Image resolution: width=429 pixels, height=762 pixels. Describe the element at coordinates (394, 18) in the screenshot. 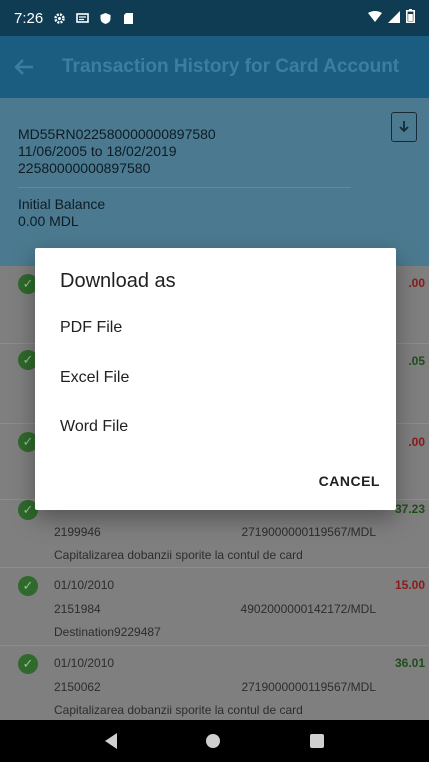

I see `signal-icon` at that location.